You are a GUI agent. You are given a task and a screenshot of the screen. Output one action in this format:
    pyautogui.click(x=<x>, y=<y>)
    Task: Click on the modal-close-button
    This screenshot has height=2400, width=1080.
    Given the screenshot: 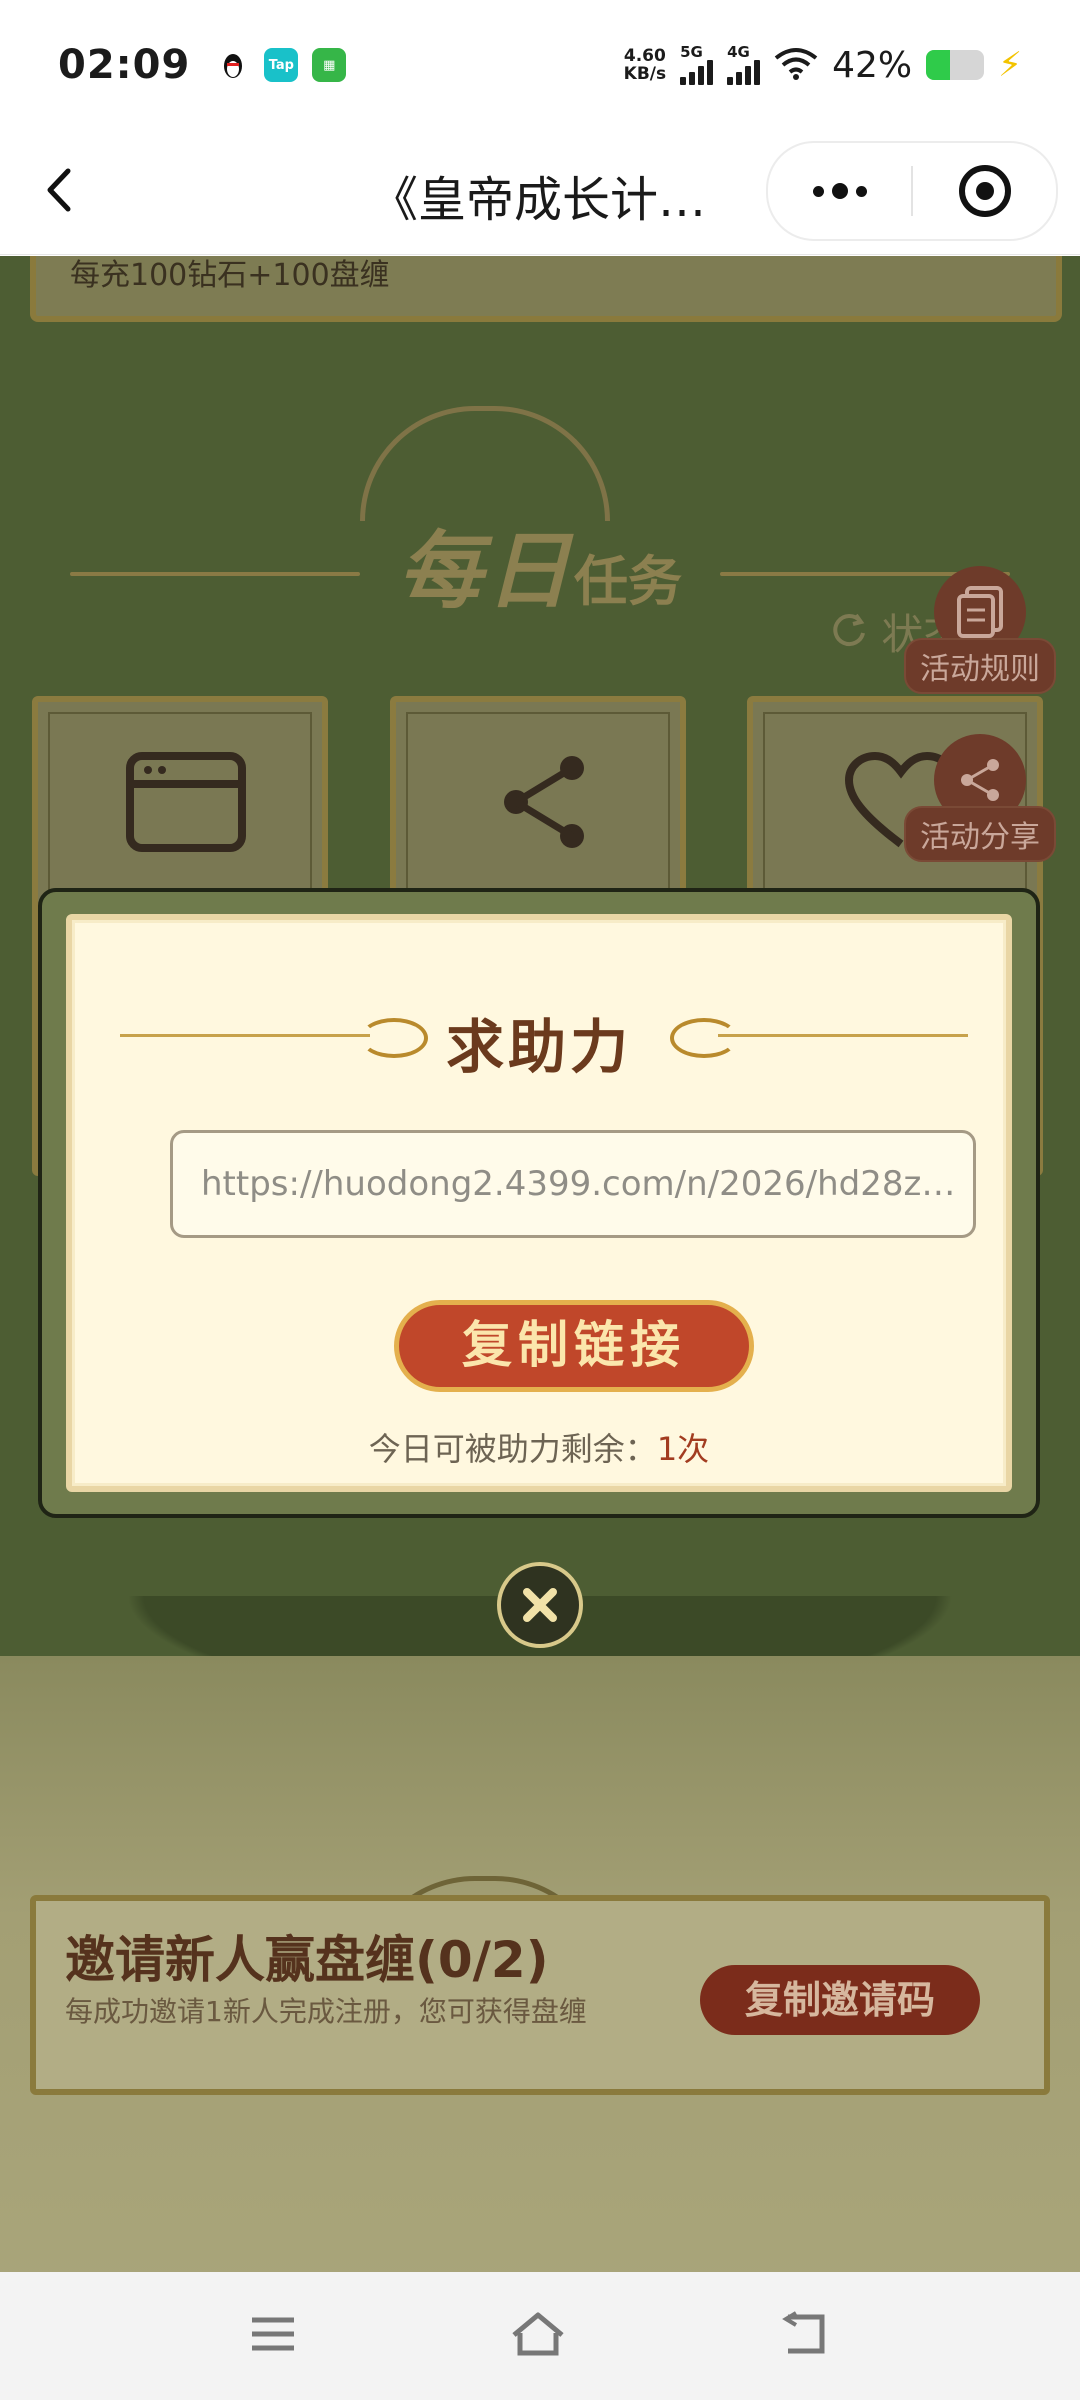 What is the action you would take?
    pyautogui.click(x=540, y=1605)
    